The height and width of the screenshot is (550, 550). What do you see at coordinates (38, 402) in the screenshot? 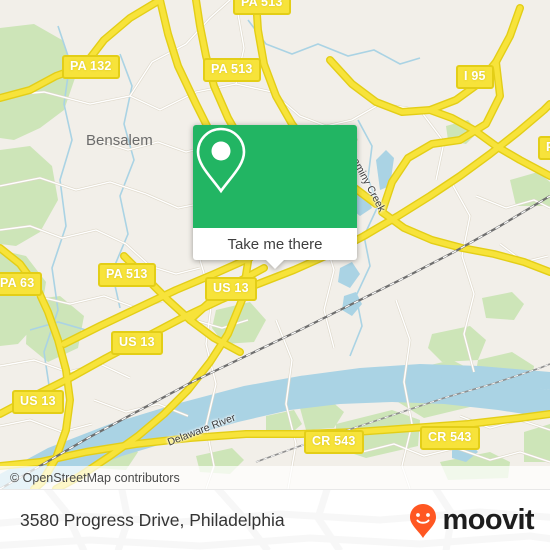
I see `route-shield-us-13-lower: US 13` at bounding box center [38, 402].